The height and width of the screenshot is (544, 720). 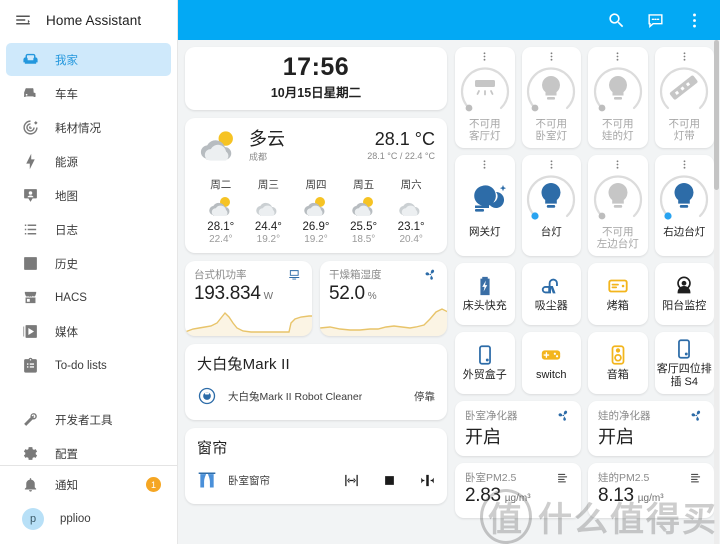 What do you see at coordinates (485, 363) in the screenshot?
I see `switch-tile-trade-box: 外贸盒子` at bounding box center [485, 363].